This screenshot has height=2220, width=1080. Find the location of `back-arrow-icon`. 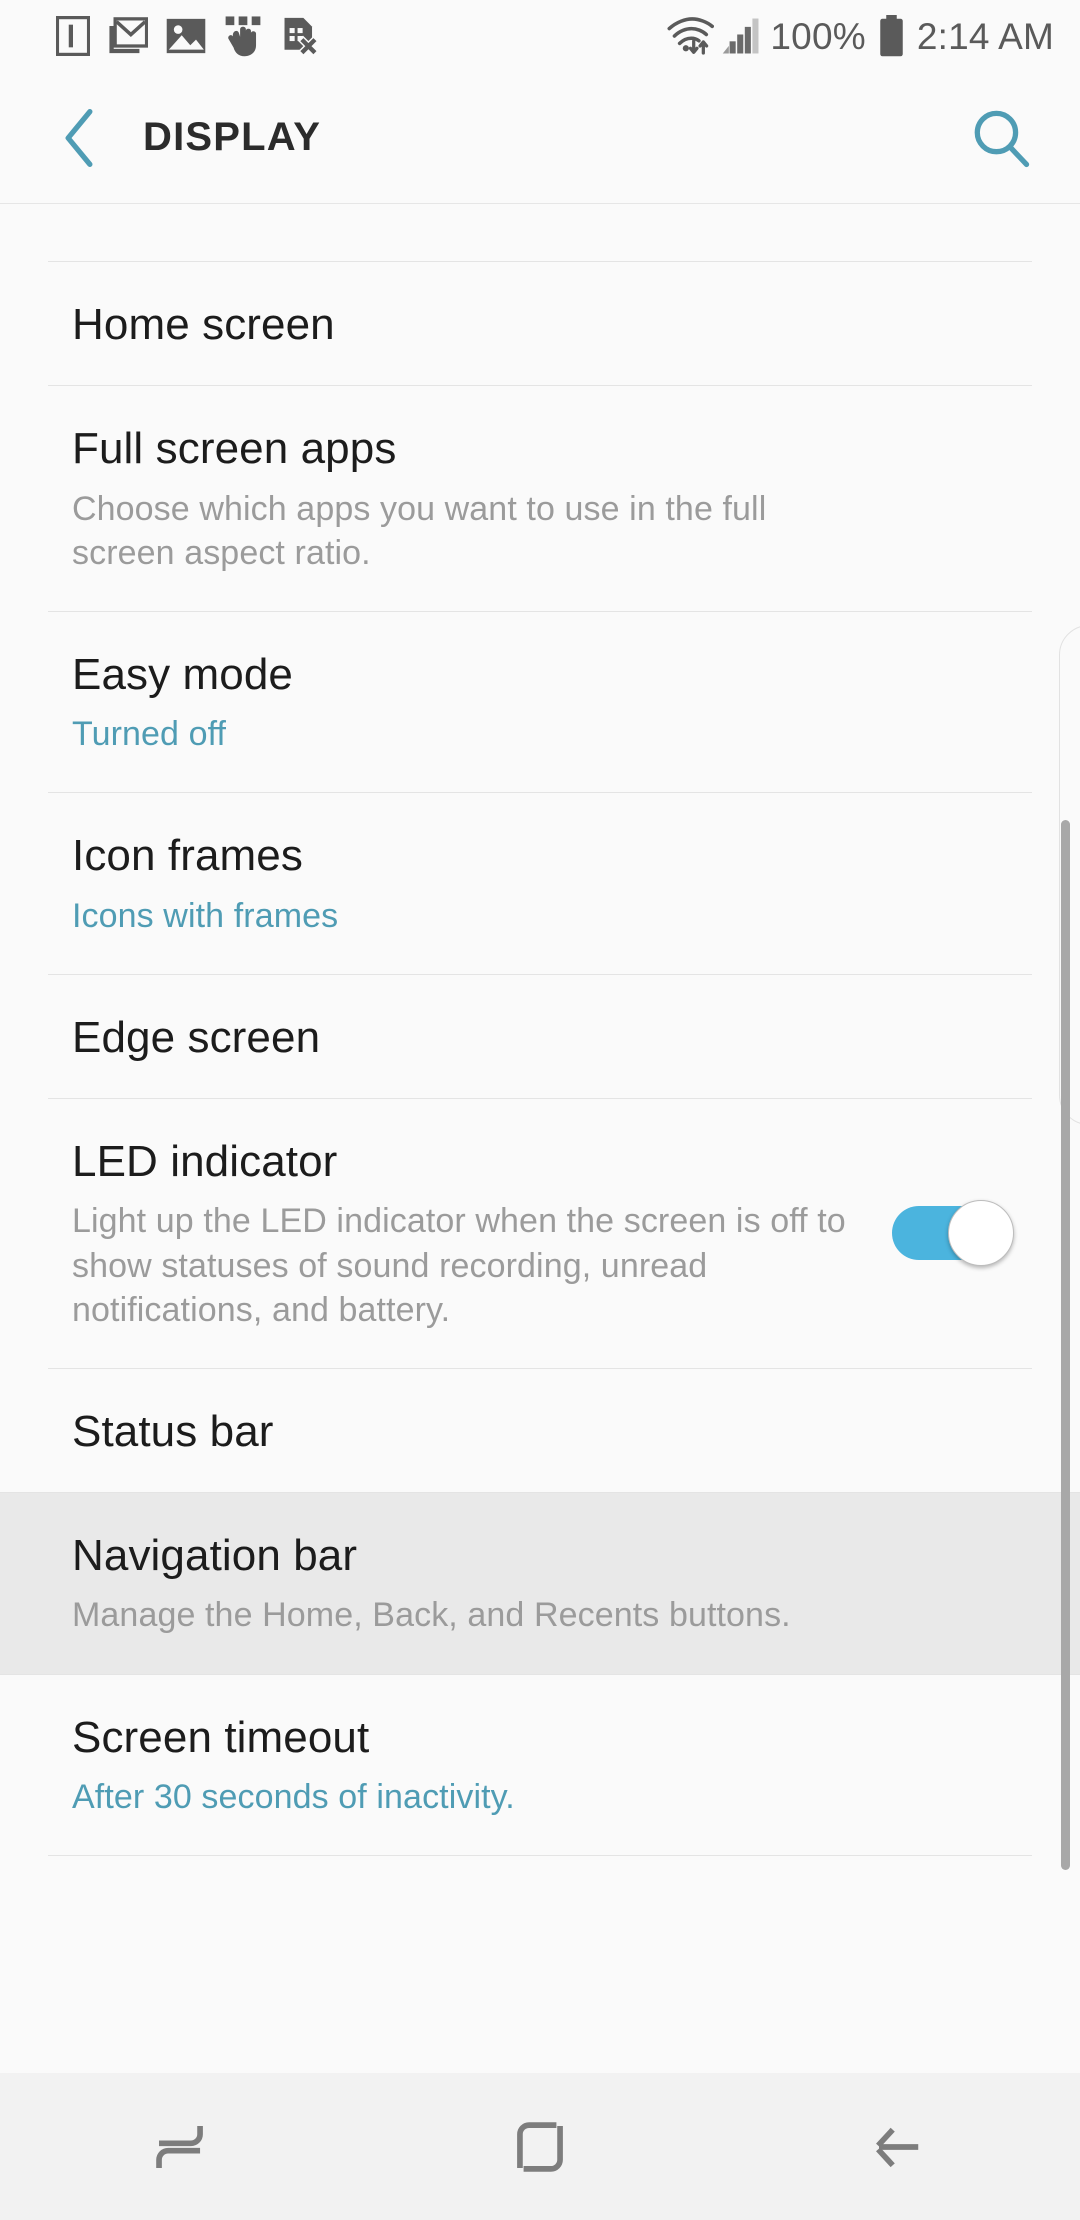

back-arrow-icon is located at coordinates (897, 2147).